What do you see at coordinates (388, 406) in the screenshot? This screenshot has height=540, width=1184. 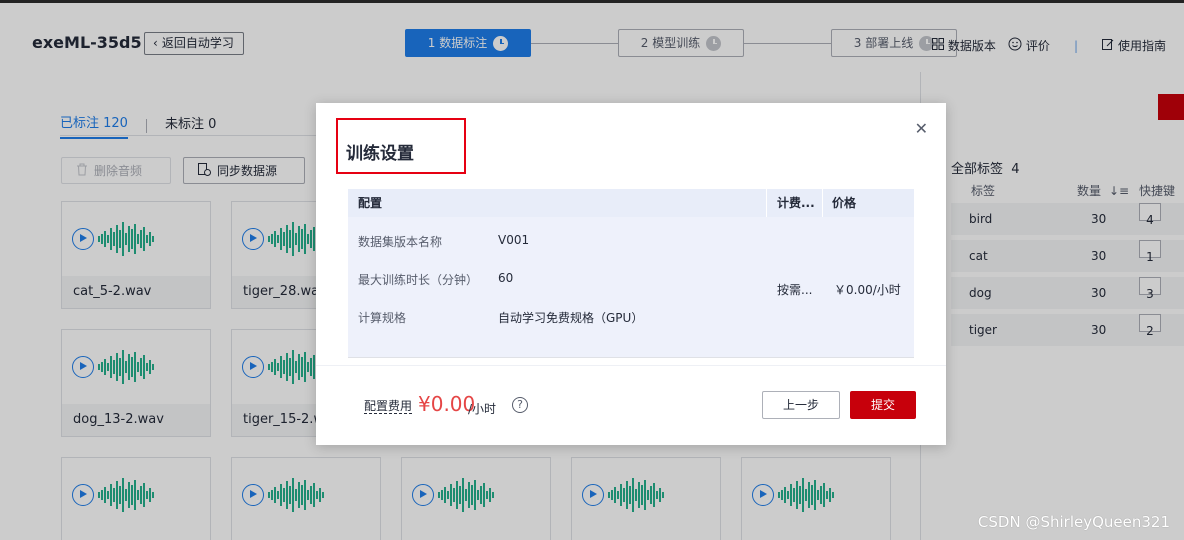 I see `config-cost-label: 配置费用` at bounding box center [388, 406].